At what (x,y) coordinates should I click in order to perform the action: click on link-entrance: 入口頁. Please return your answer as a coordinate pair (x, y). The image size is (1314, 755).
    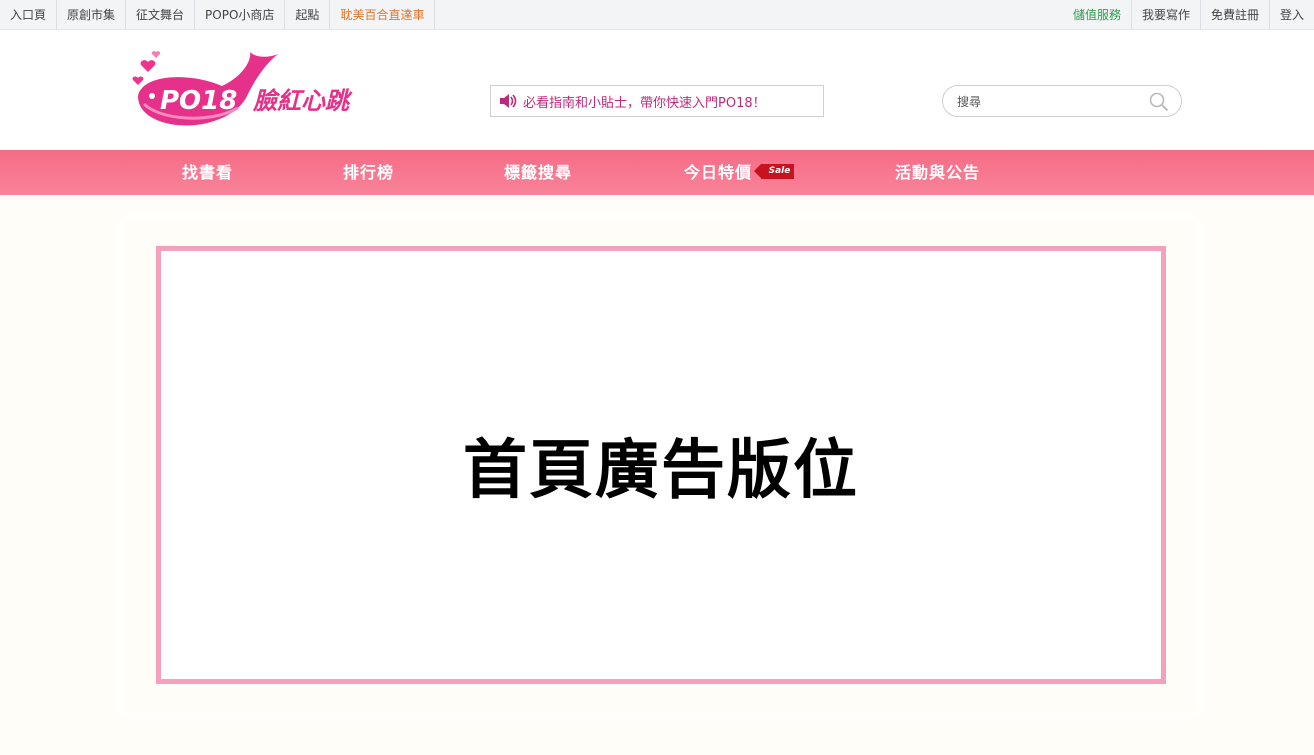
    Looking at the image, I should click on (29, 15).